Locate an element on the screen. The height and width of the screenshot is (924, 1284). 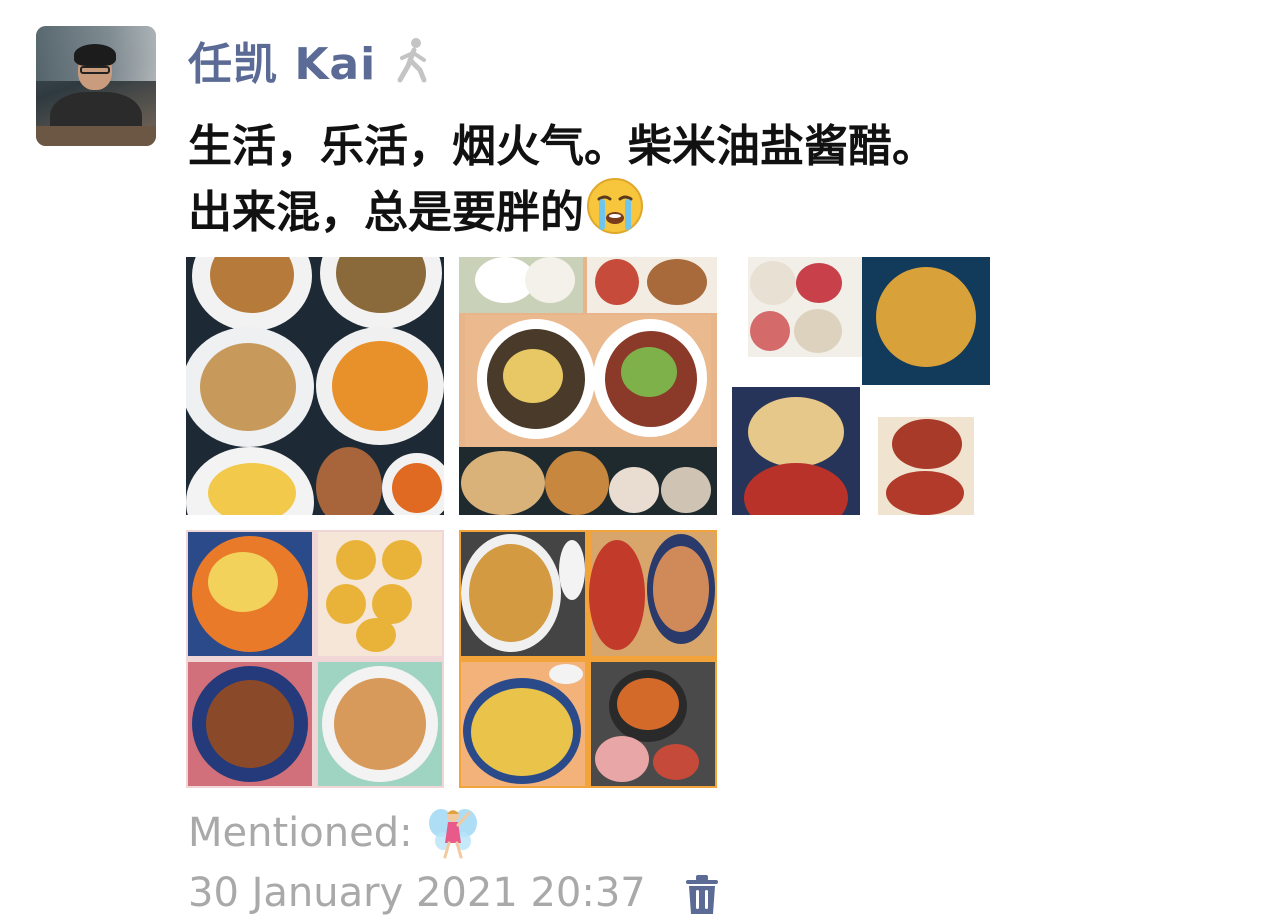
author-row: 任凯 Kai is located at coordinates (311, 60).